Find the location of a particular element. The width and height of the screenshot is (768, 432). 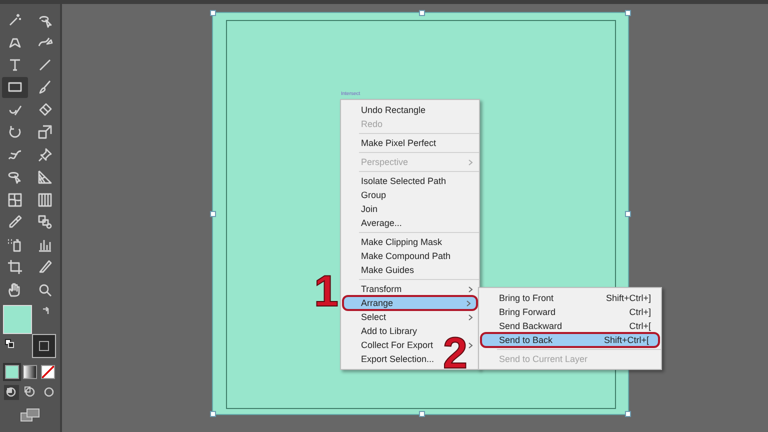

knife-icon is located at coordinates (45, 267).